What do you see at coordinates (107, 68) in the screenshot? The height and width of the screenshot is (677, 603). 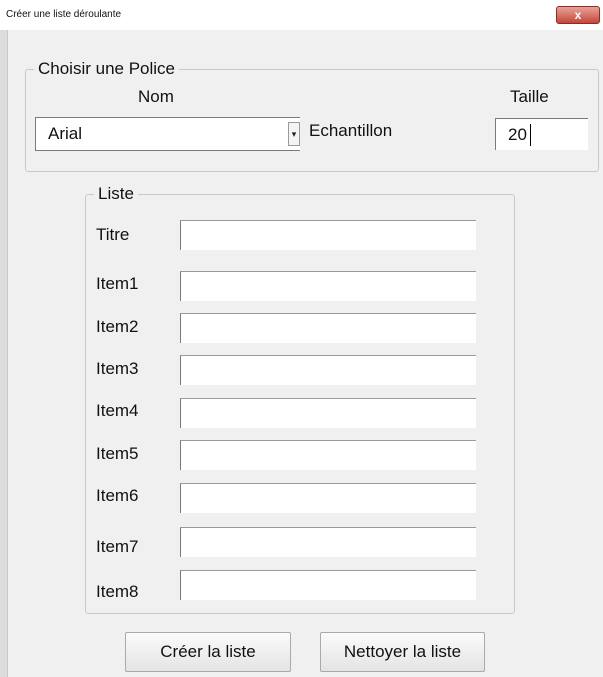 I see `font-group-legend: Choisir une Police` at bounding box center [107, 68].